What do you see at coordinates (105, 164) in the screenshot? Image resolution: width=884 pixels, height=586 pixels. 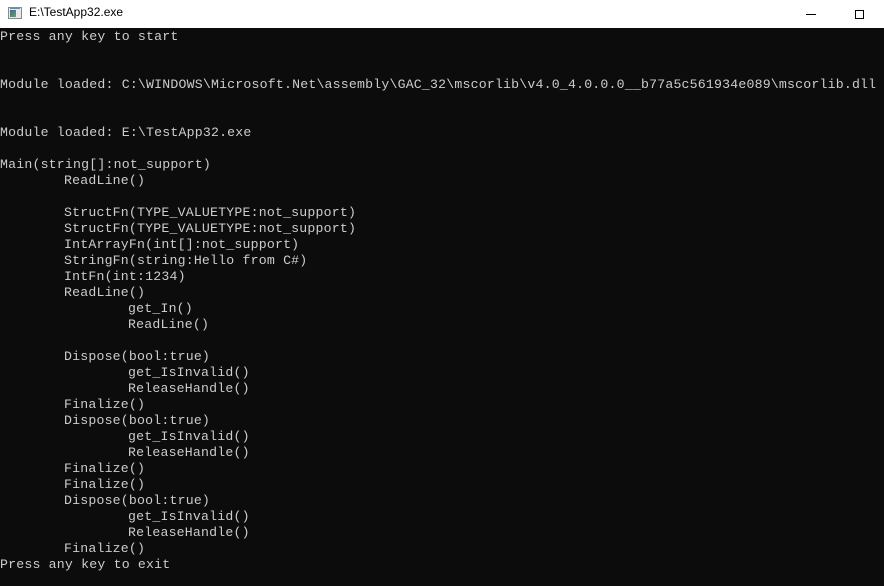 I see `console-line: Main(string[]:not_support)` at bounding box center [105, 164].